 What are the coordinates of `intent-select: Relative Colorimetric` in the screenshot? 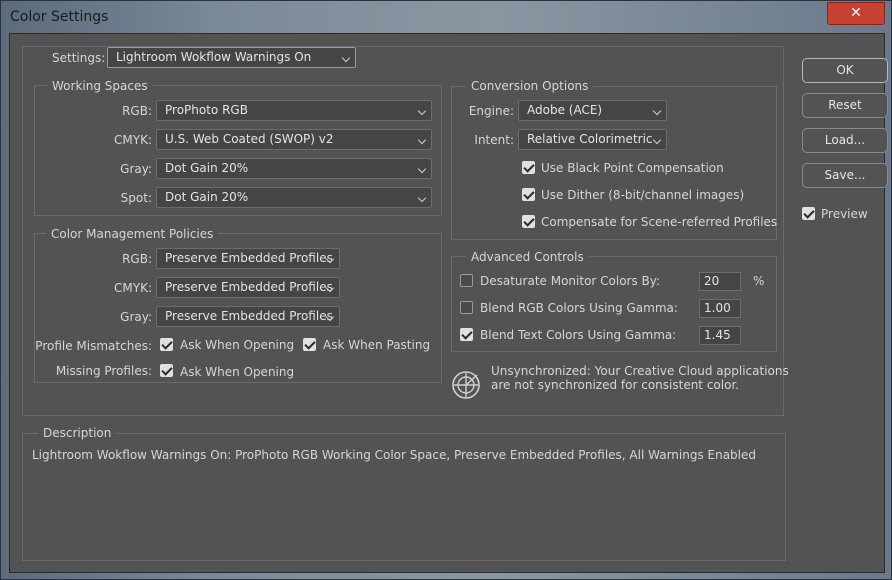 It's located at (592, 139).